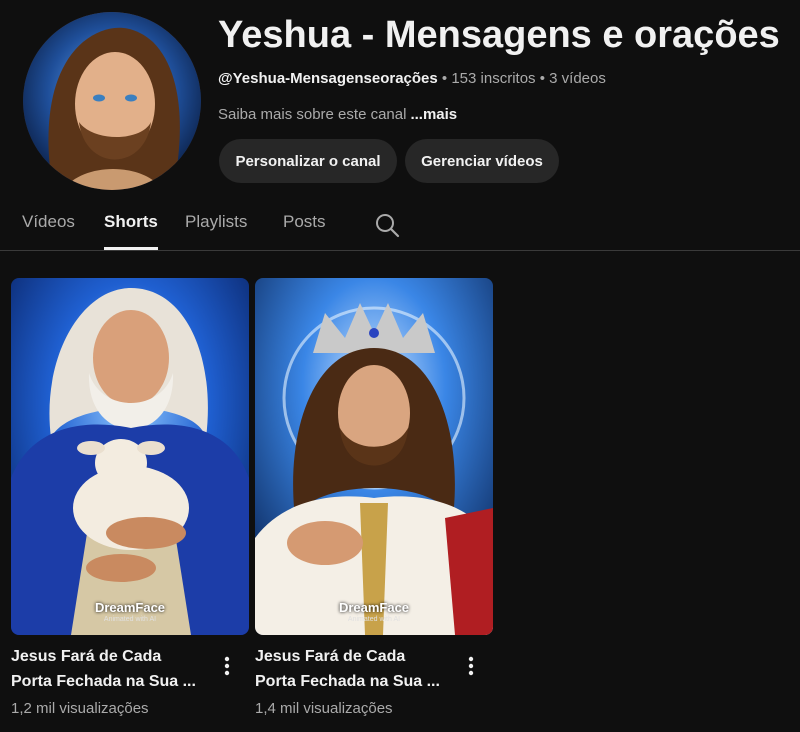 The image size is (800, 732). I want to click on tab-videos: Vídeos, so click(48, 230).